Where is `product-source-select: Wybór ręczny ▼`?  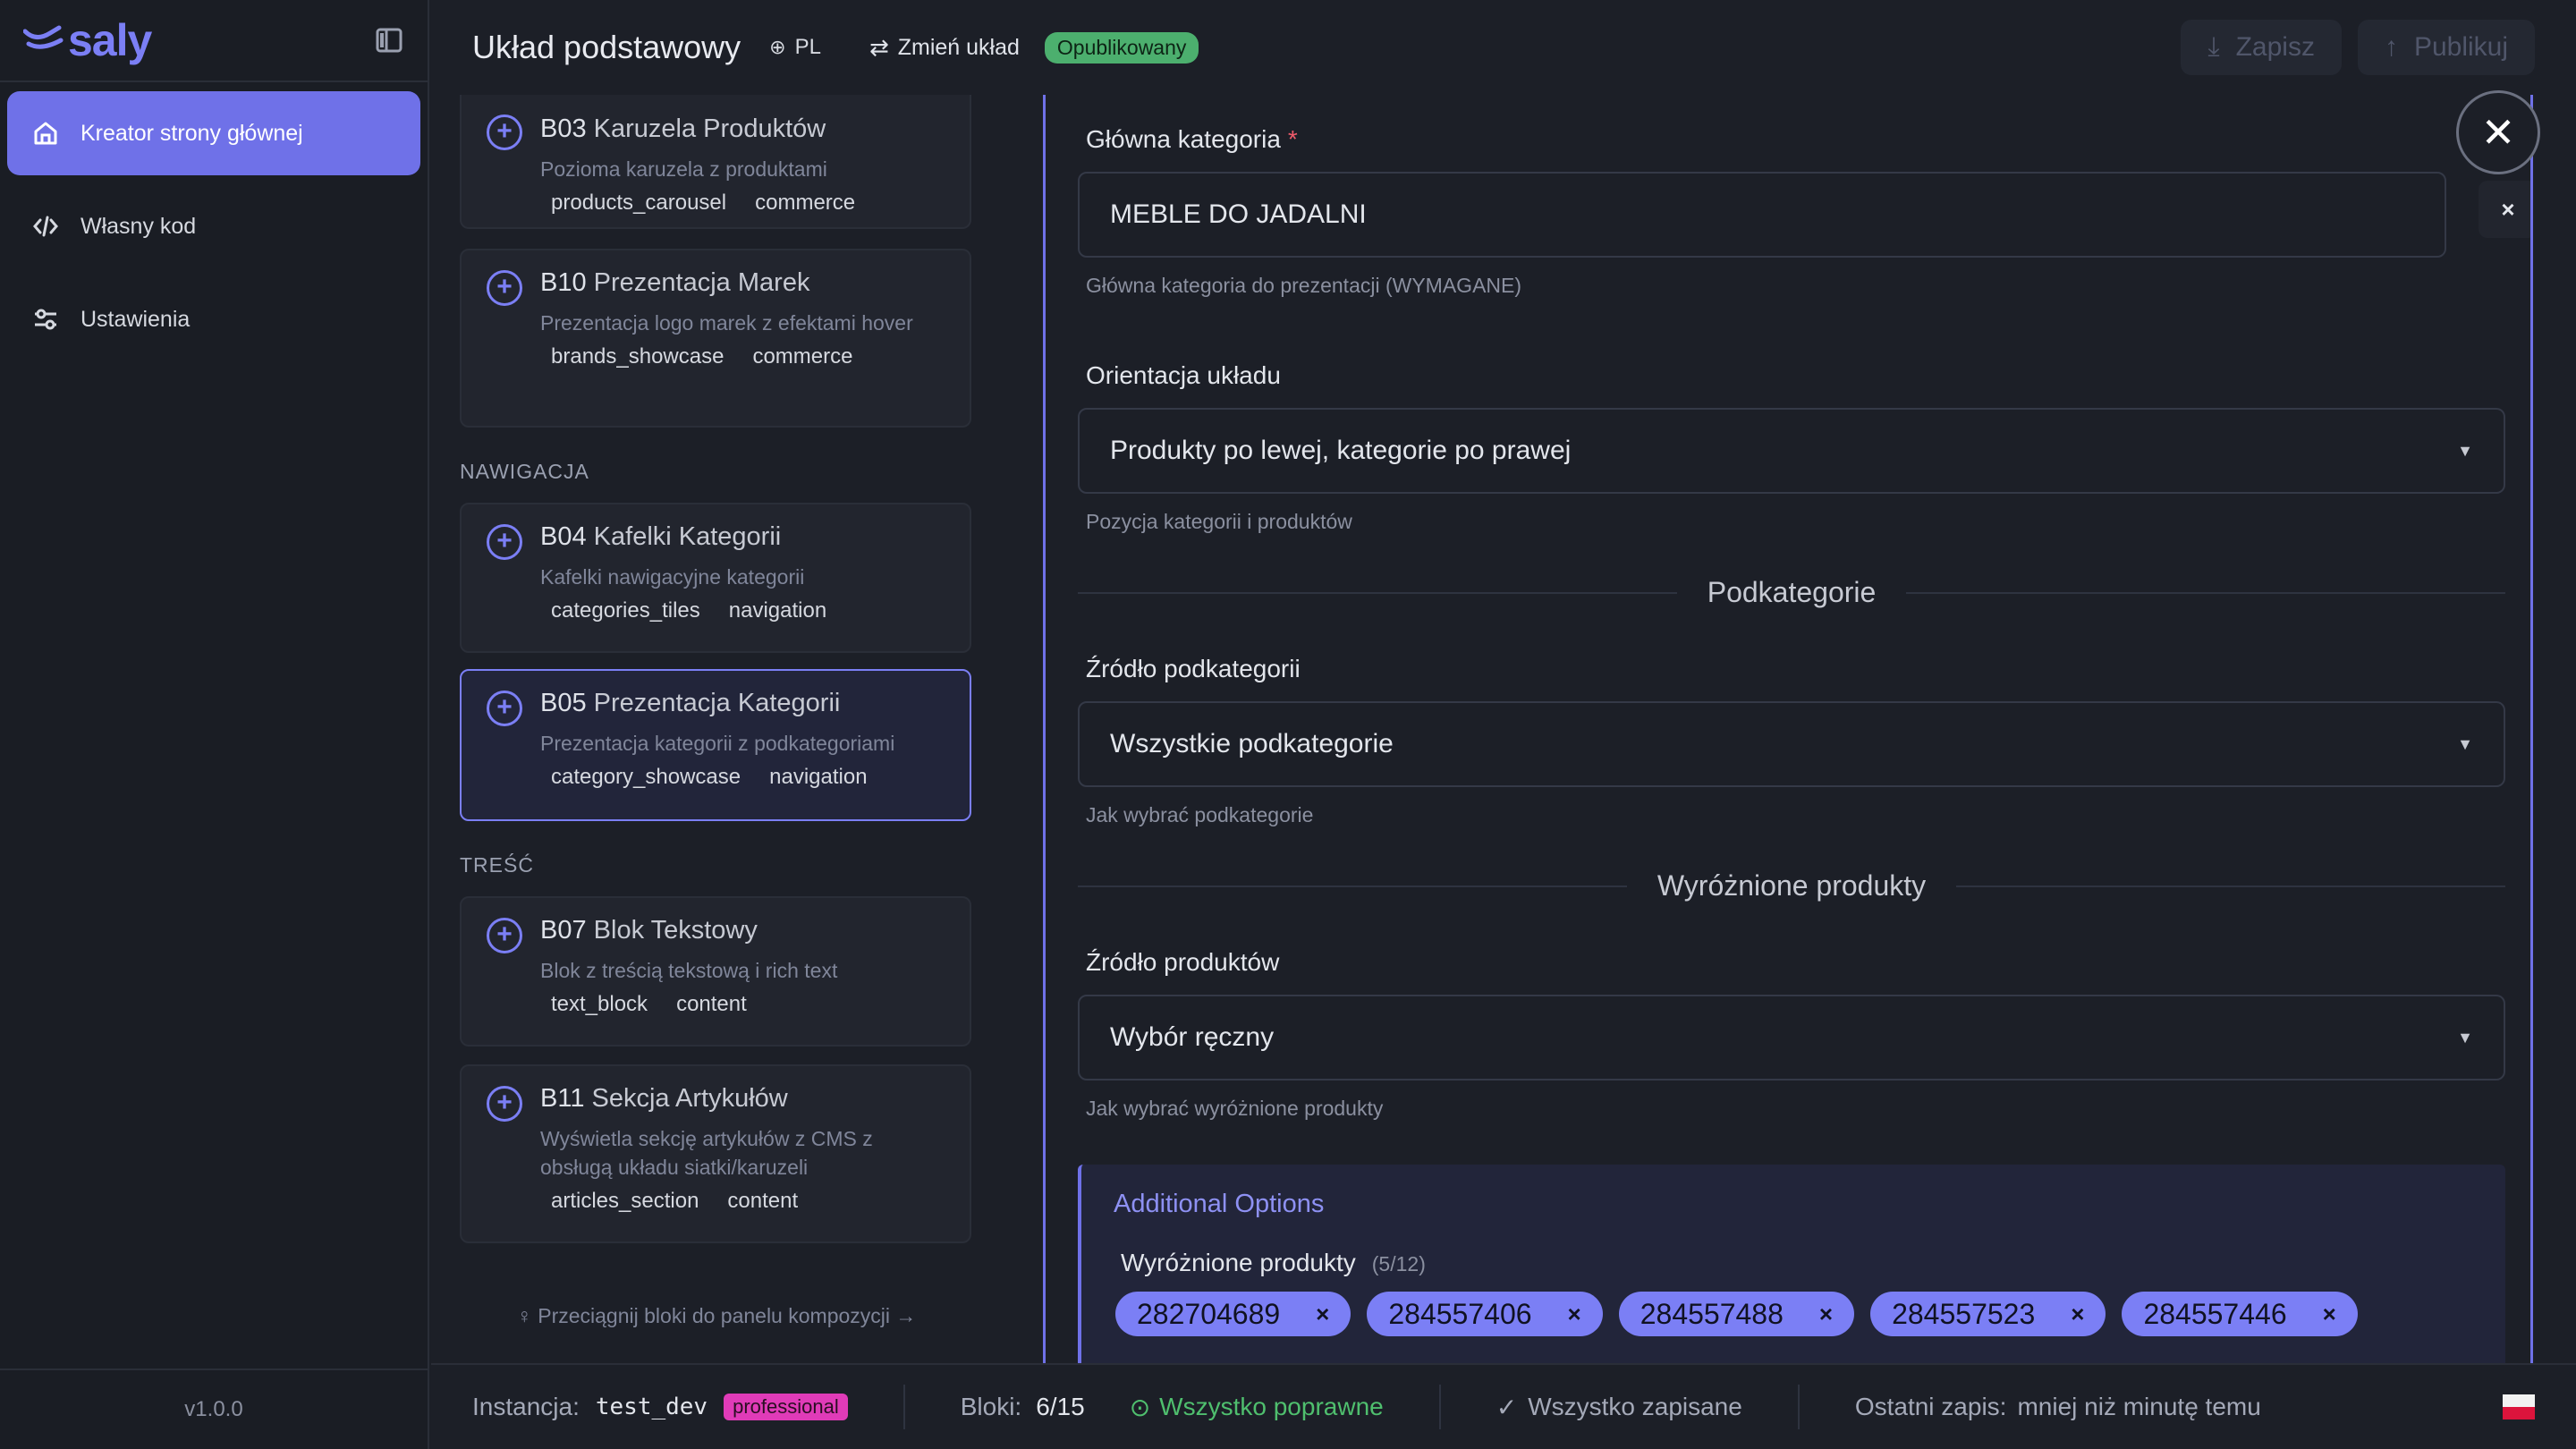 product-source-select: Wybór ręczny ▼ is located at coordinates (1791, 1037).